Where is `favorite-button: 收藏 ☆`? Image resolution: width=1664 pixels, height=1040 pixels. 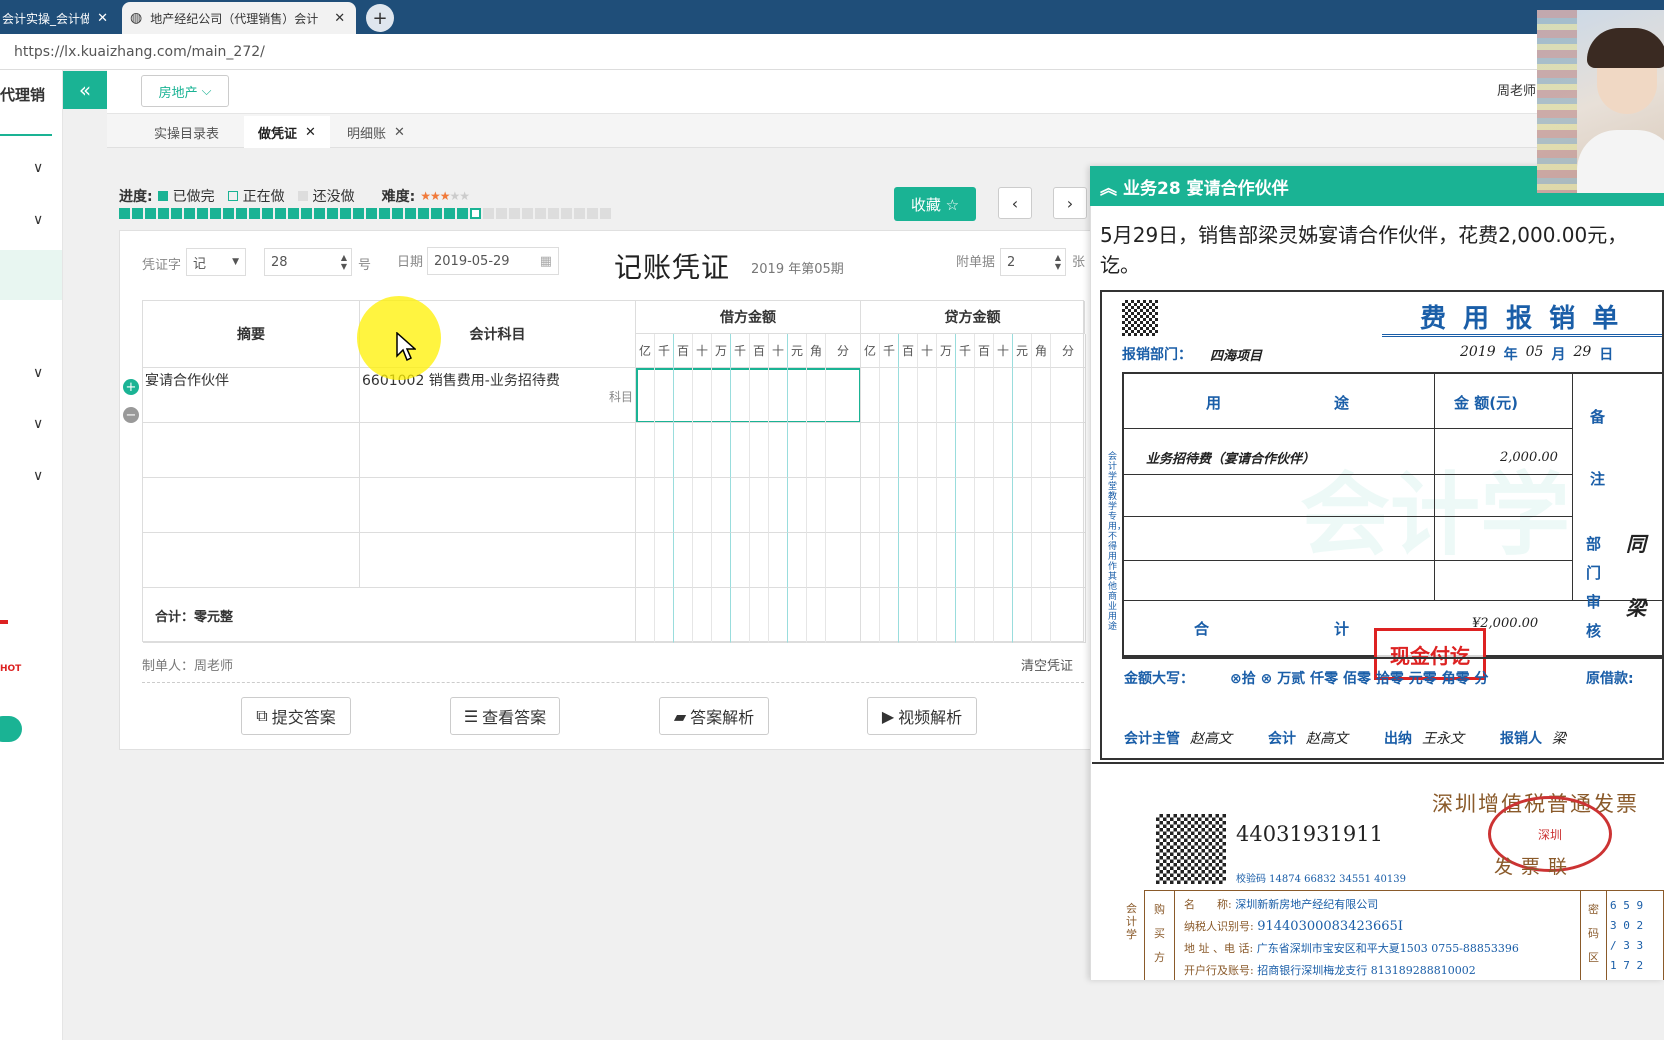
favorite-button: 收藏 ☆ is located at coordinates (935, 204).